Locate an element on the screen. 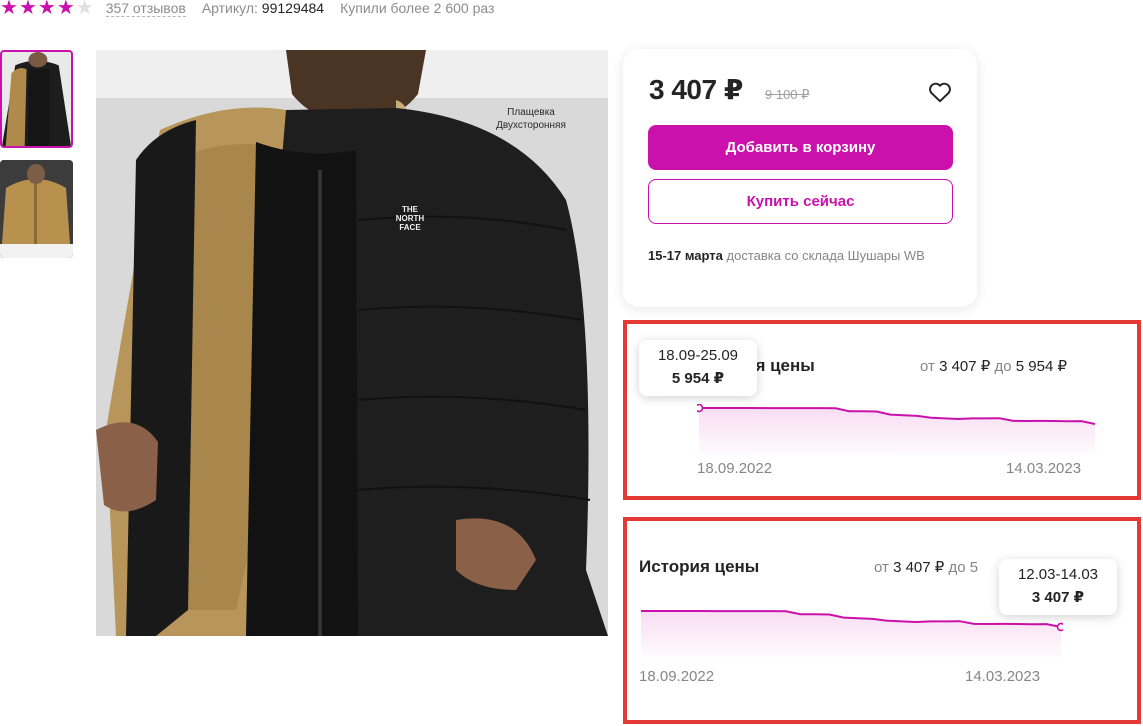 This screenshot has width=1143, height=726. price-history-range: от 3 407 ₽ до 5 is located at coordinates (926, 567).